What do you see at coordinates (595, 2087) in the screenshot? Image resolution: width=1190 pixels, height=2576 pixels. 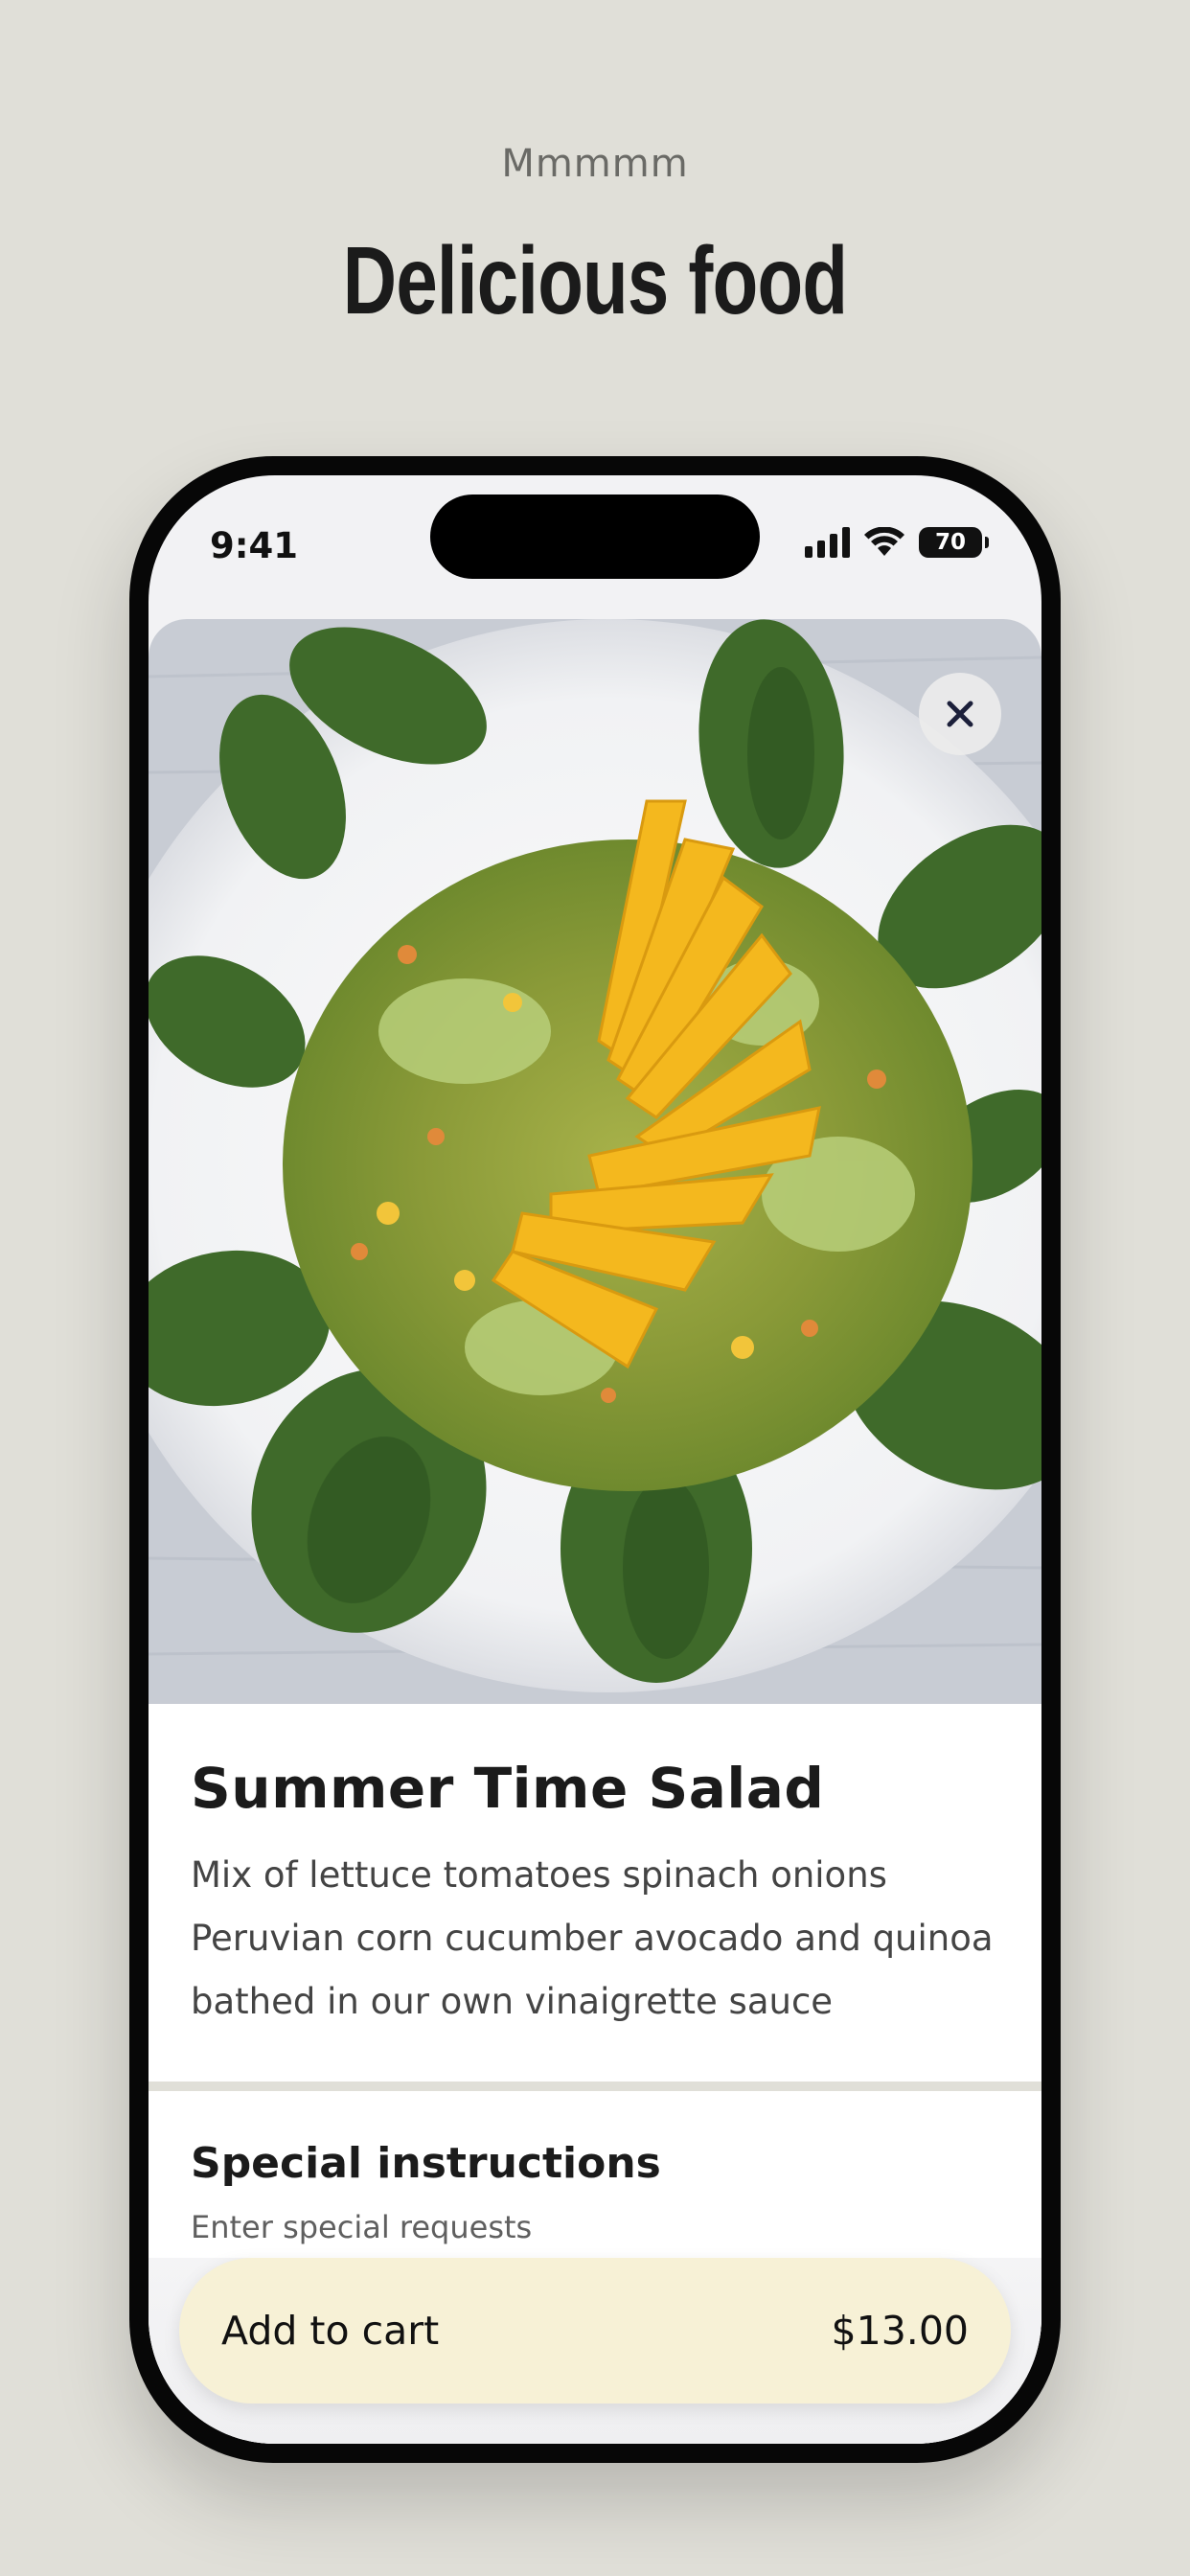 I see `section-divider` at bounding box center [595, 2087].